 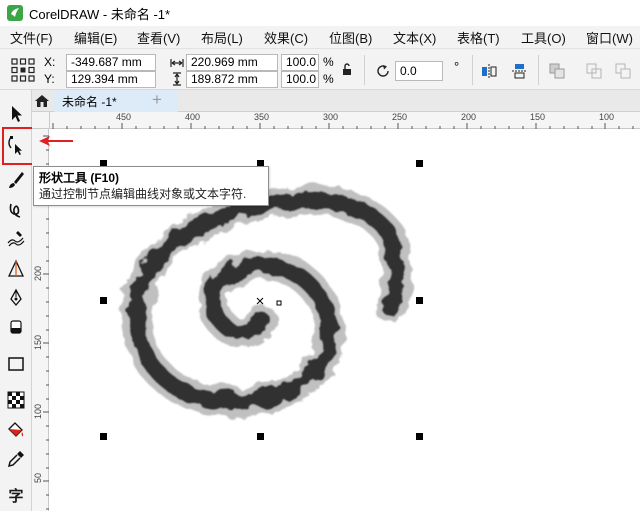 I want to click on curve-icon, so click(x=15, y=210).